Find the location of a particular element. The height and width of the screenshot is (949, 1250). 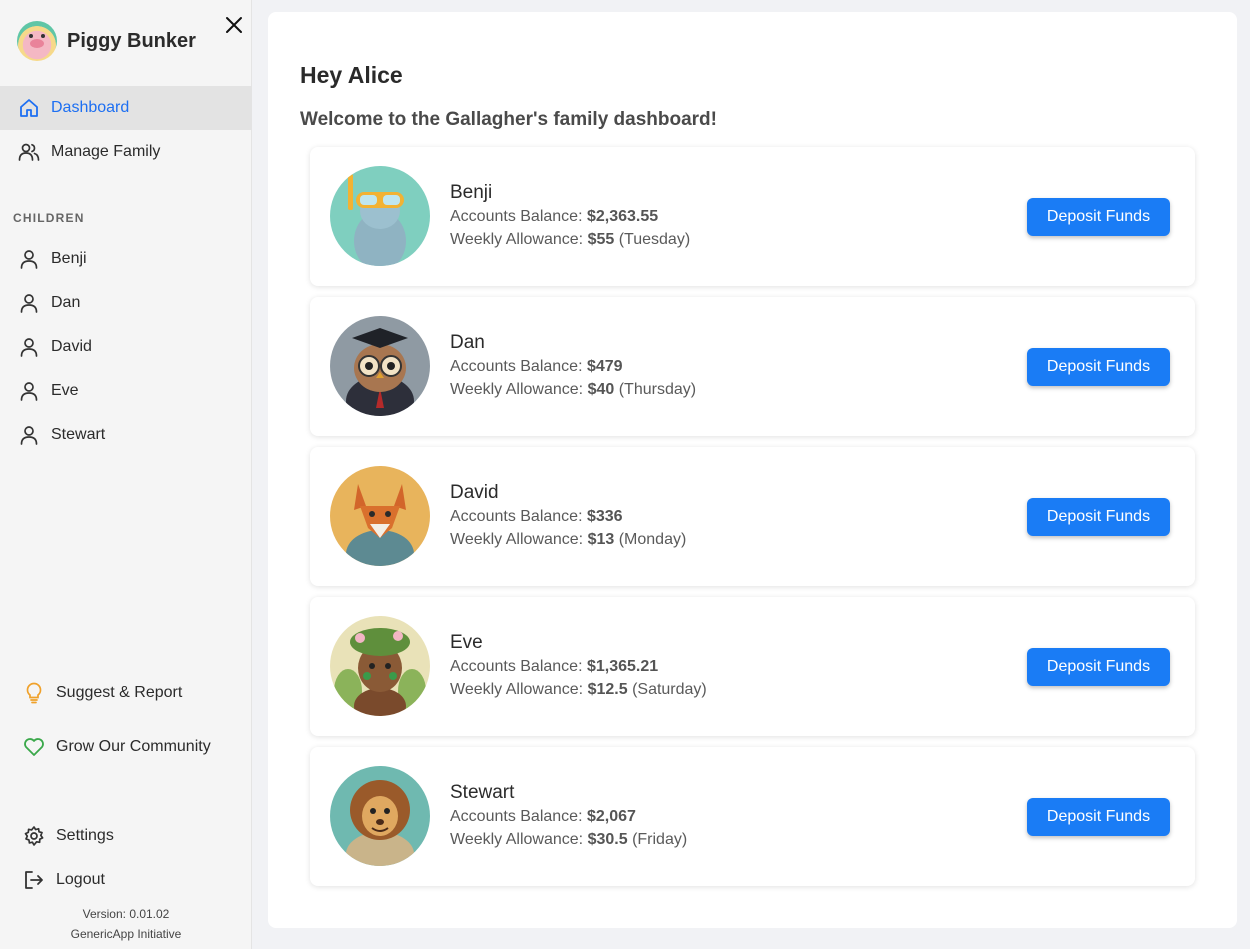

brand: Piggy Bunker is located at coordinates (106, 41).